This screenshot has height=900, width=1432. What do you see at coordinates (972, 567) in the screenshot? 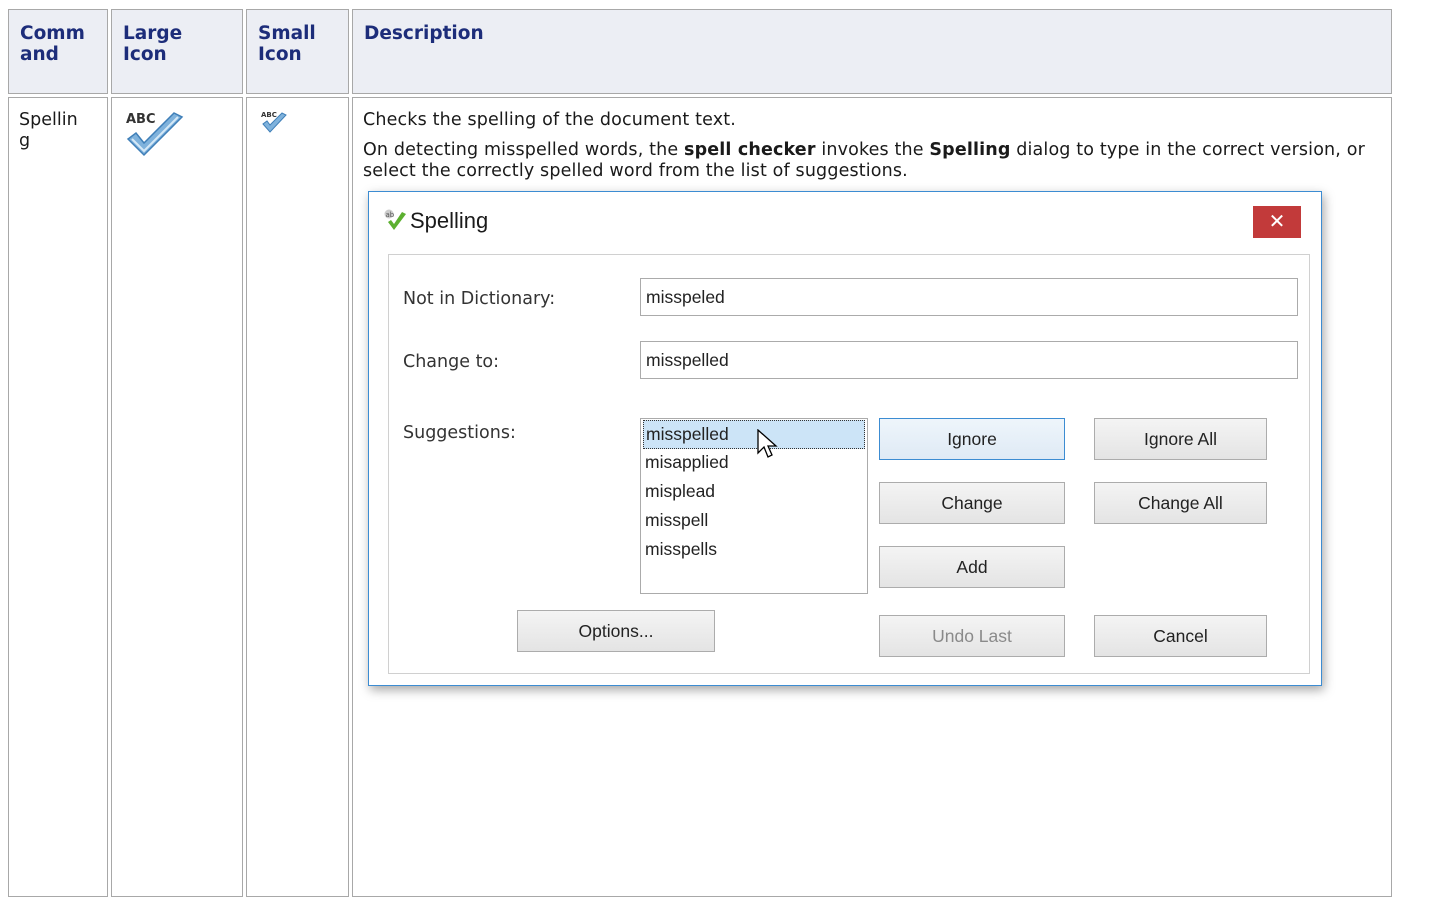
I see `add-button: Add` at bounding box center [972, 567].